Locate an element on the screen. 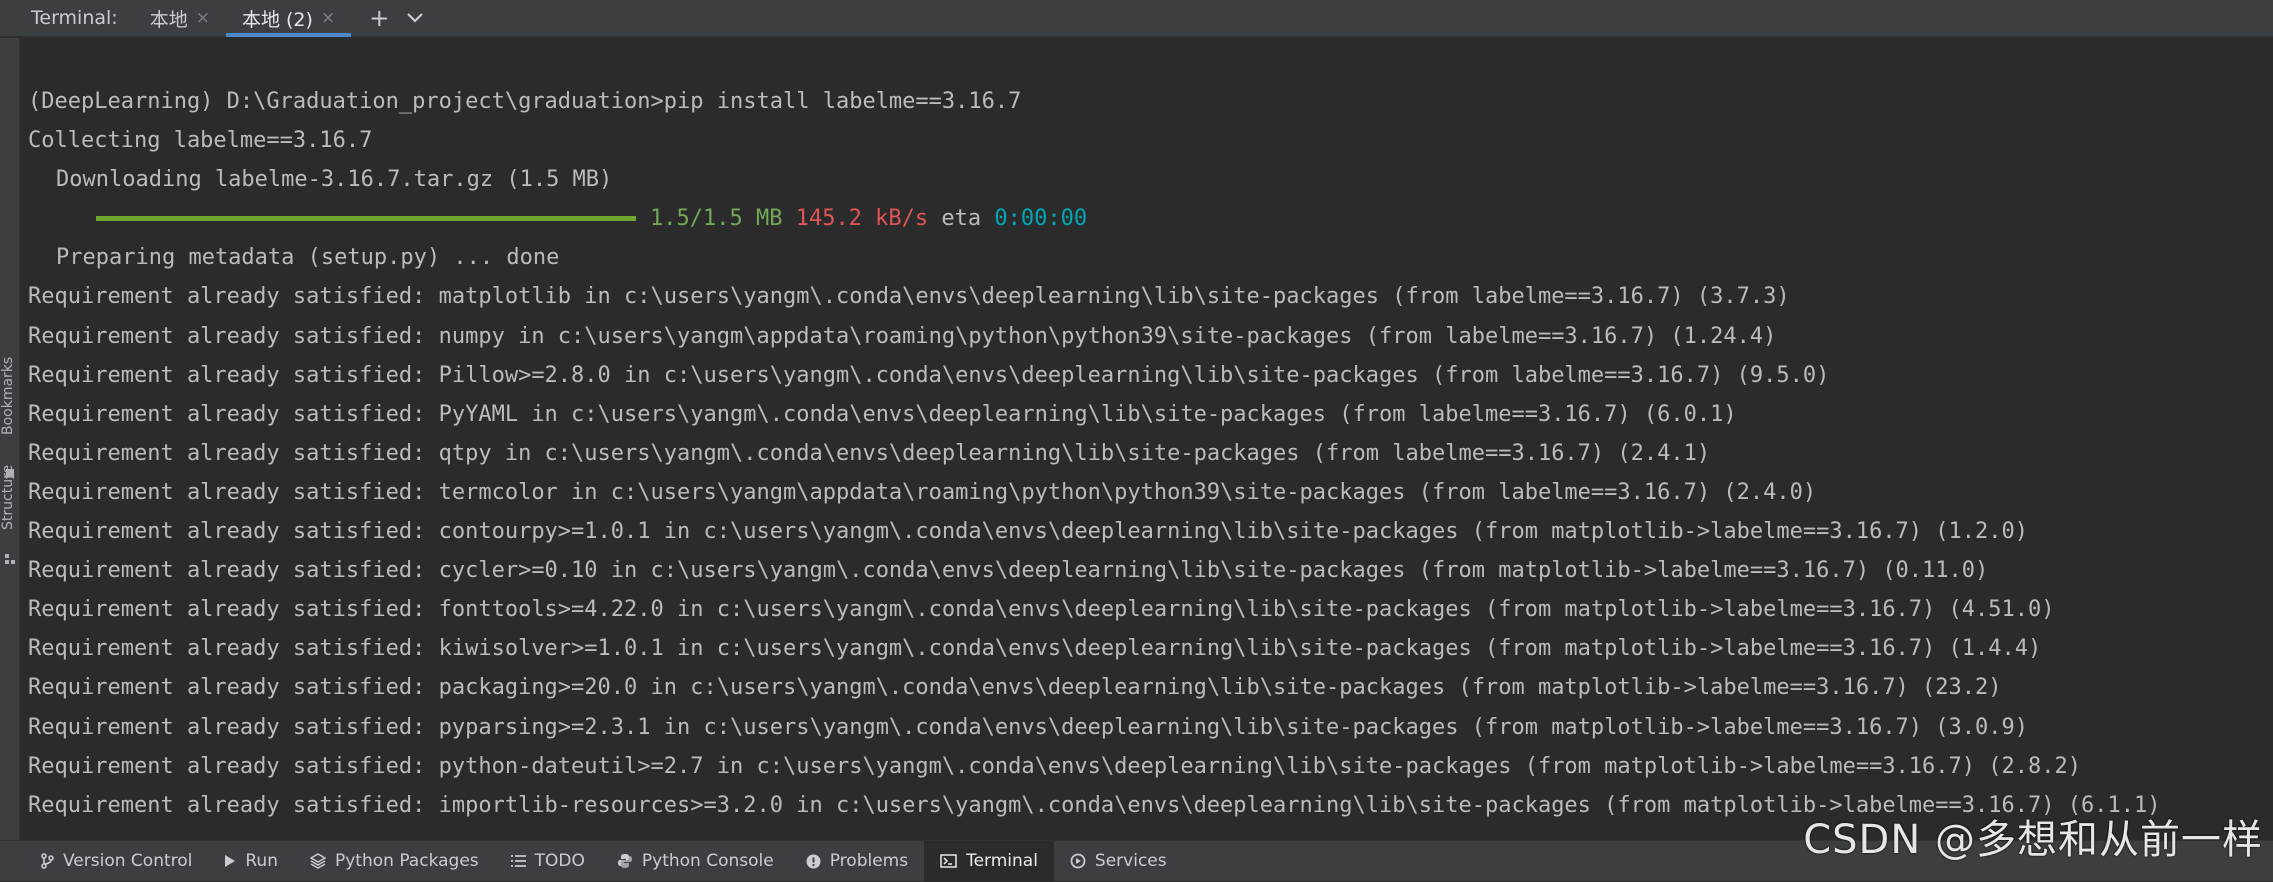 Image resolution: width=2273 pixels, height=882 pixels. todo-button: TODO is located at coordinates (548, 861).